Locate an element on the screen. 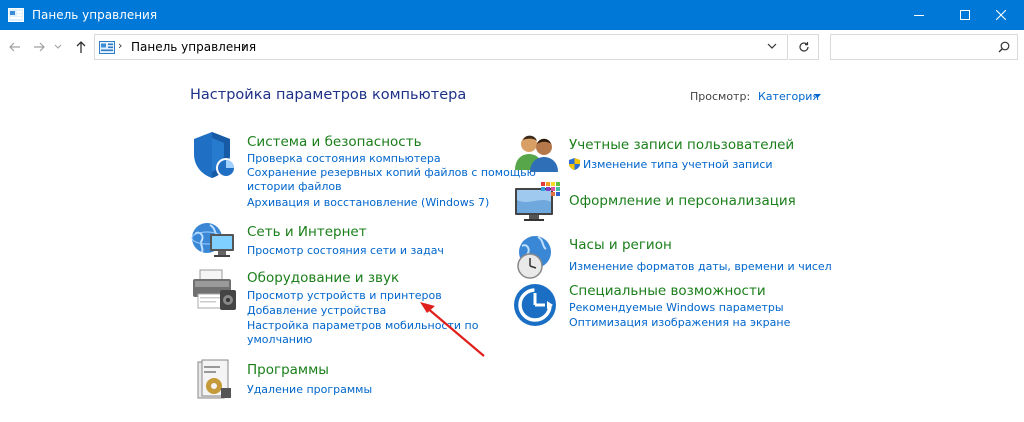 The width and height of the screenshot is (1024, 422). annotation-arrow-icon is located at coordinates (452, 329).